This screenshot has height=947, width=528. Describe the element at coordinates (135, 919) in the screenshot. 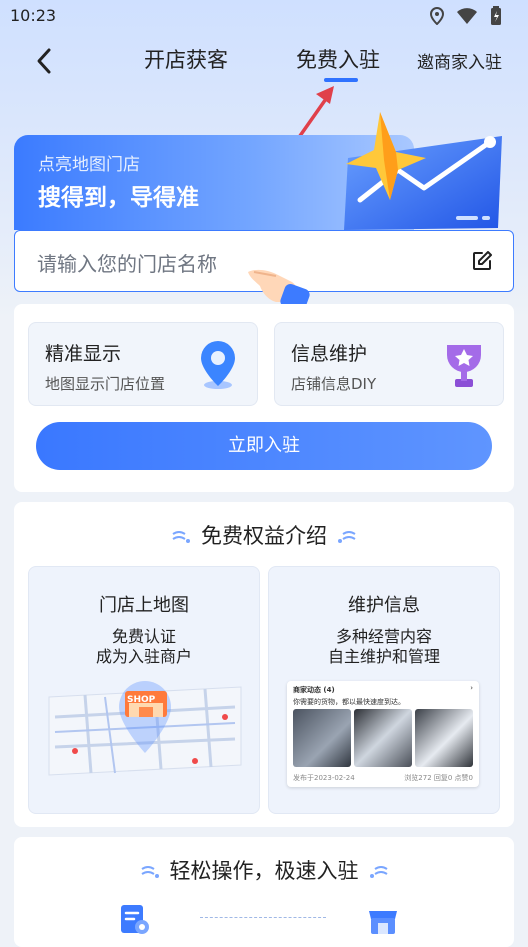

I see `form-icon` at that location.